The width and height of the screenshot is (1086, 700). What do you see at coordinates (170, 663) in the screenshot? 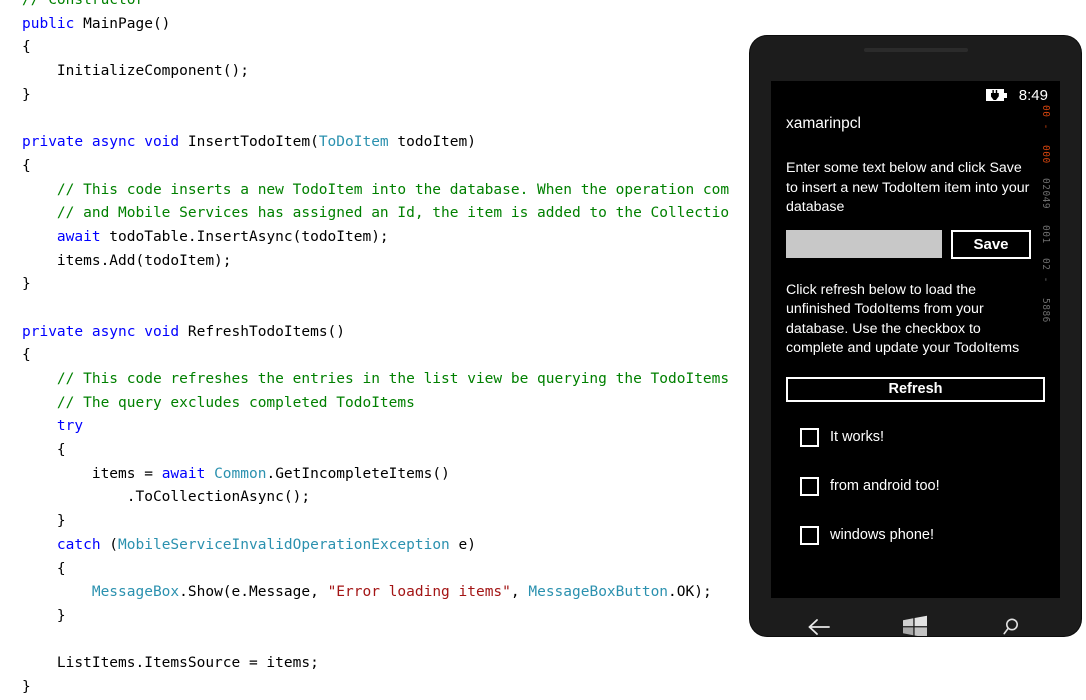
I see `code-token: ListItems.ItemsSource = items;` at bounding box center [170, 663].